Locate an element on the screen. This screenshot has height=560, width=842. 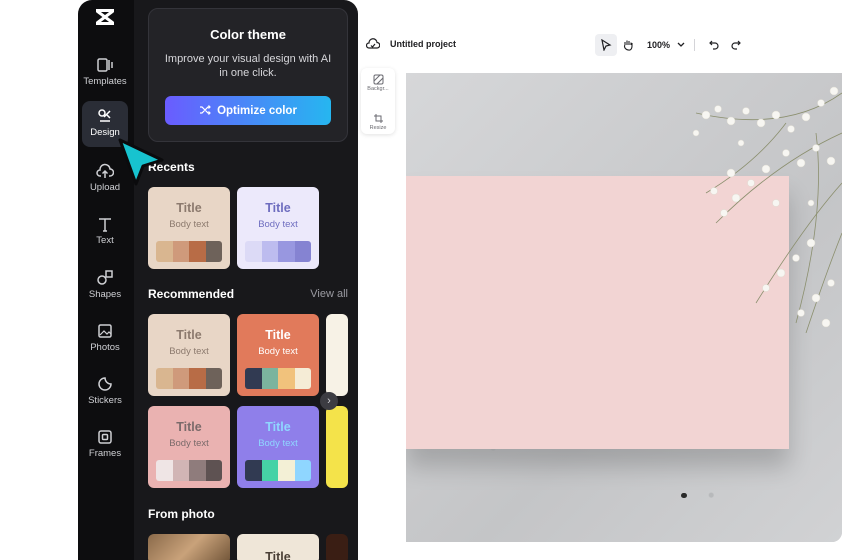
recommended-heading: Recommended is located at coordinates (191, 294).